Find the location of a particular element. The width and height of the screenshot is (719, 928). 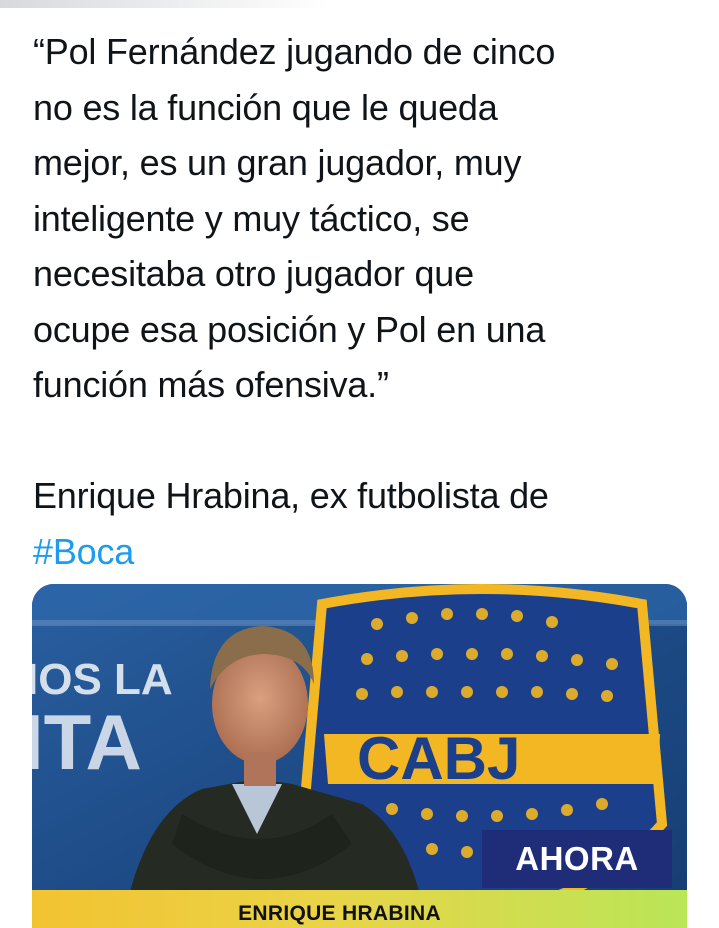

lower-third-bar: ENRIQUE HRABINA is located at coordinates (359, 909).